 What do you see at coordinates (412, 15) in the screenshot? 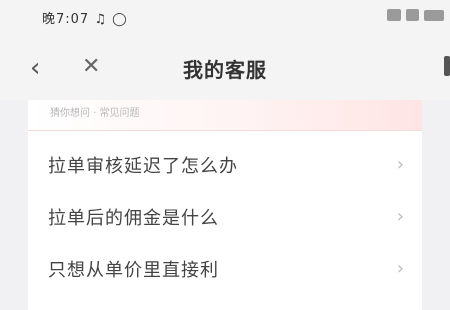
I see `wifi-icon` at bounding box center [412, 15].